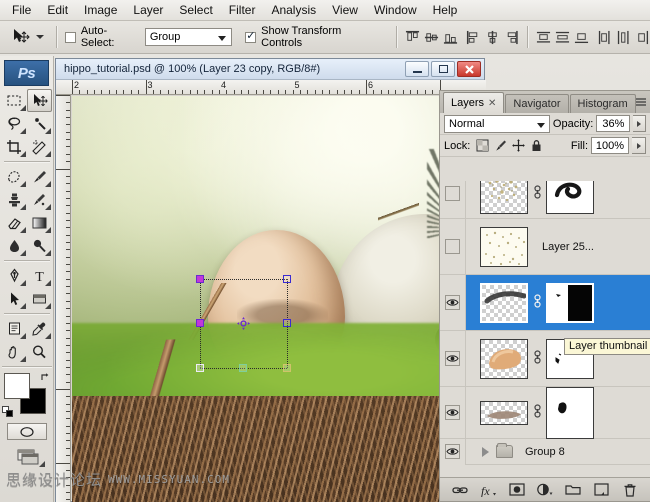 This screenshot has height=502, width=650. What do you see at coordinates (16, 386) in the screenshot?
I see `foreground-color-swatch` at bounding box center [16, 386].